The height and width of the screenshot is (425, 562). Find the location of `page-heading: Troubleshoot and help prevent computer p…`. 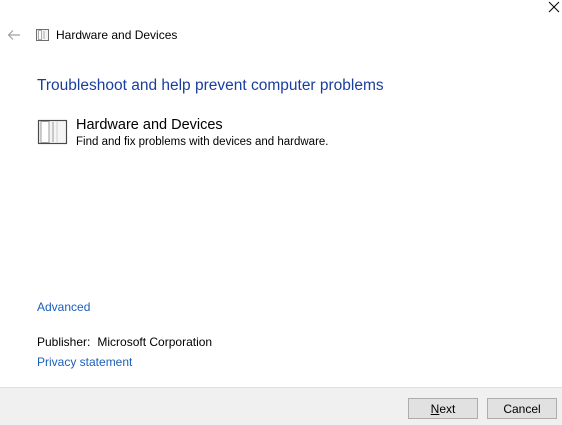

page-heading: Troubleshoot and help prevent computer p… is located at coordinates (210, 85).